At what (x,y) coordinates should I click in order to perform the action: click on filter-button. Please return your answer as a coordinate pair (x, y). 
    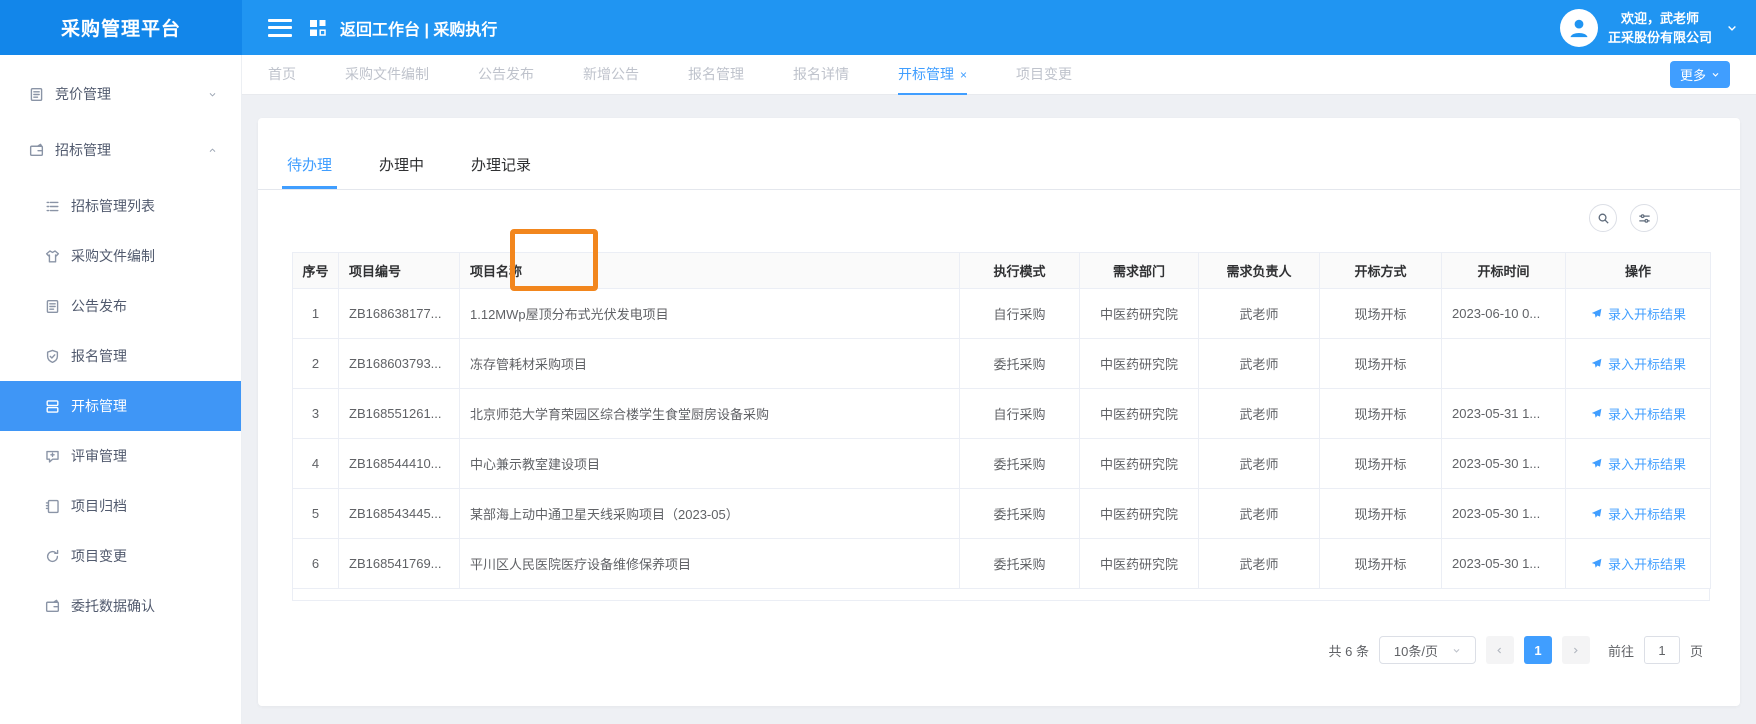
    Looking at the image, I should click on (1644, 218).